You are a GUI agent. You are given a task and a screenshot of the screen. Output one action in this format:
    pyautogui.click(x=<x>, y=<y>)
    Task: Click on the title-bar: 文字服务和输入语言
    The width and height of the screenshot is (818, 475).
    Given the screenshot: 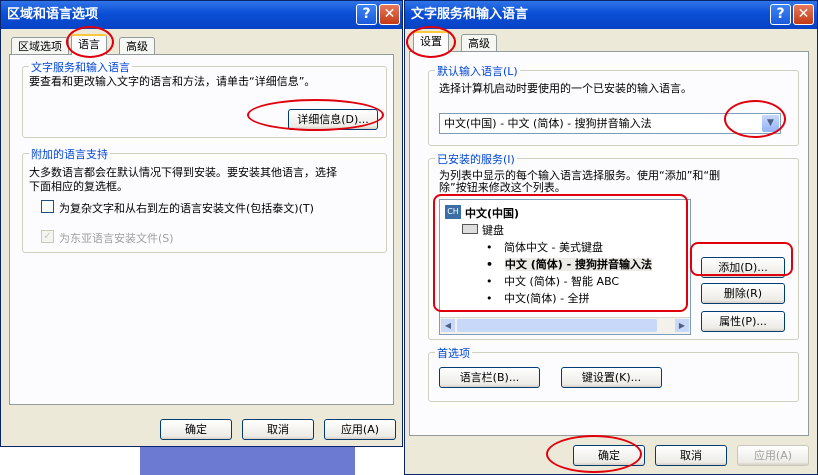 What is the action you would take?
    pyautogui.click(x=611, y=15)
    